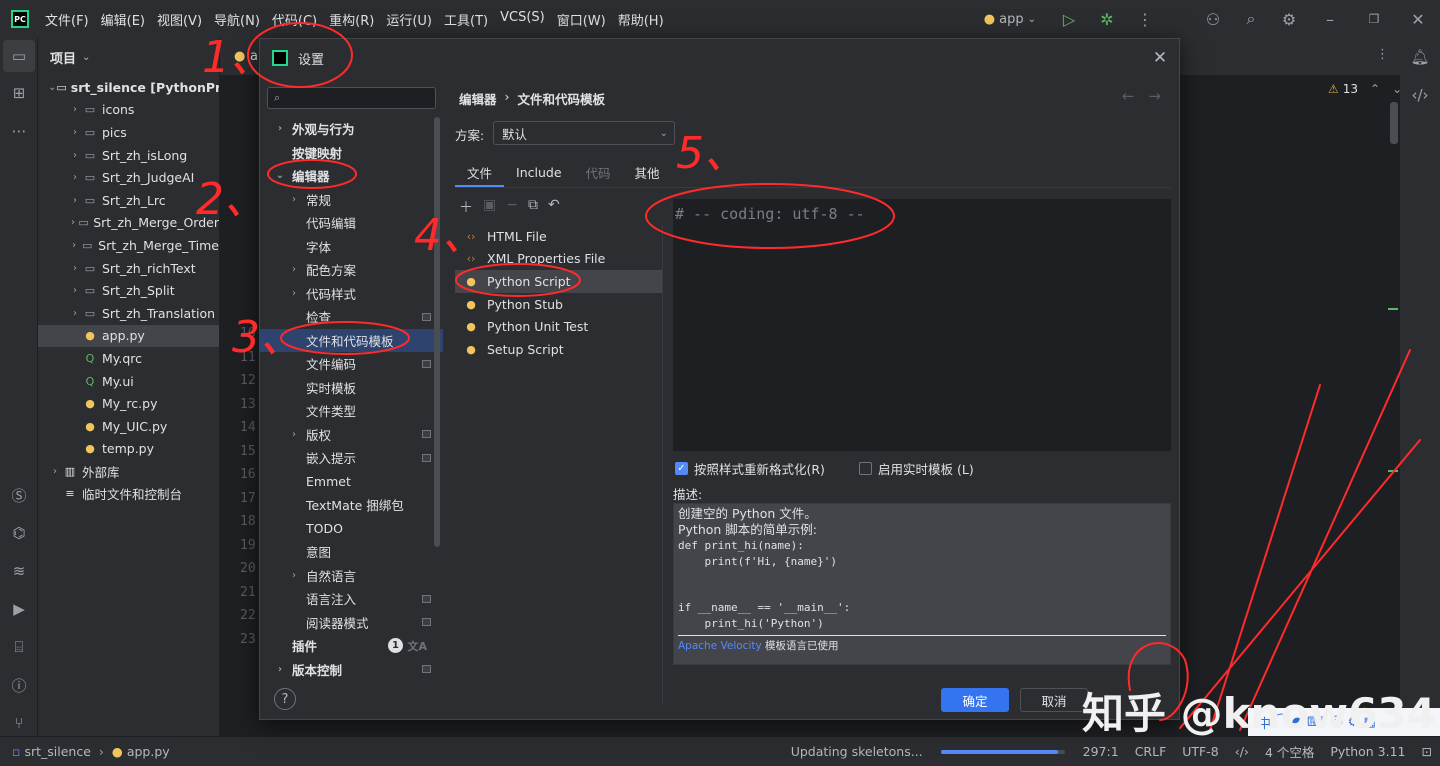  What do you see at coordinates (128, 200) in the screenshot?
I see `tree-item: › ▭ Srt_zh_Lrc` at bounding box center [128, 200].